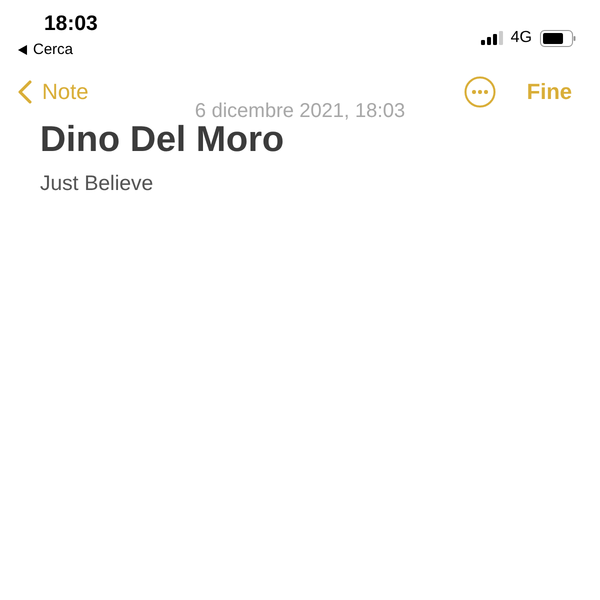 The height and width of the screenshot is (600, 600). Describe the element at coordinates (480, 92) in the screenshot. I see `more-icon` at that location.